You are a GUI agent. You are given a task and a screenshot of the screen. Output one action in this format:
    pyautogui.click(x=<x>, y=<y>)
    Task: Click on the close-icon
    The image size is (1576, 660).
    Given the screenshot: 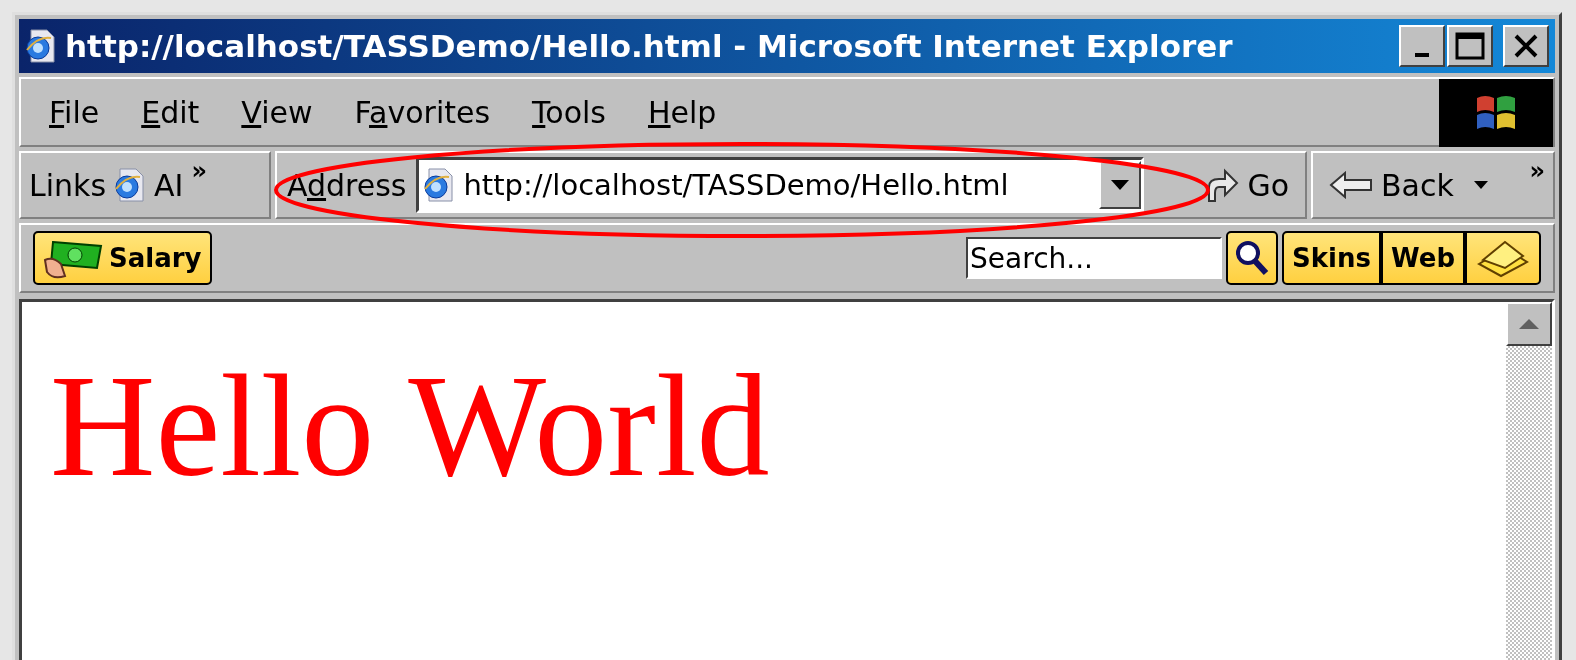 What is the action you would take?
    pyautogui.click(x=1526, y=46)
    